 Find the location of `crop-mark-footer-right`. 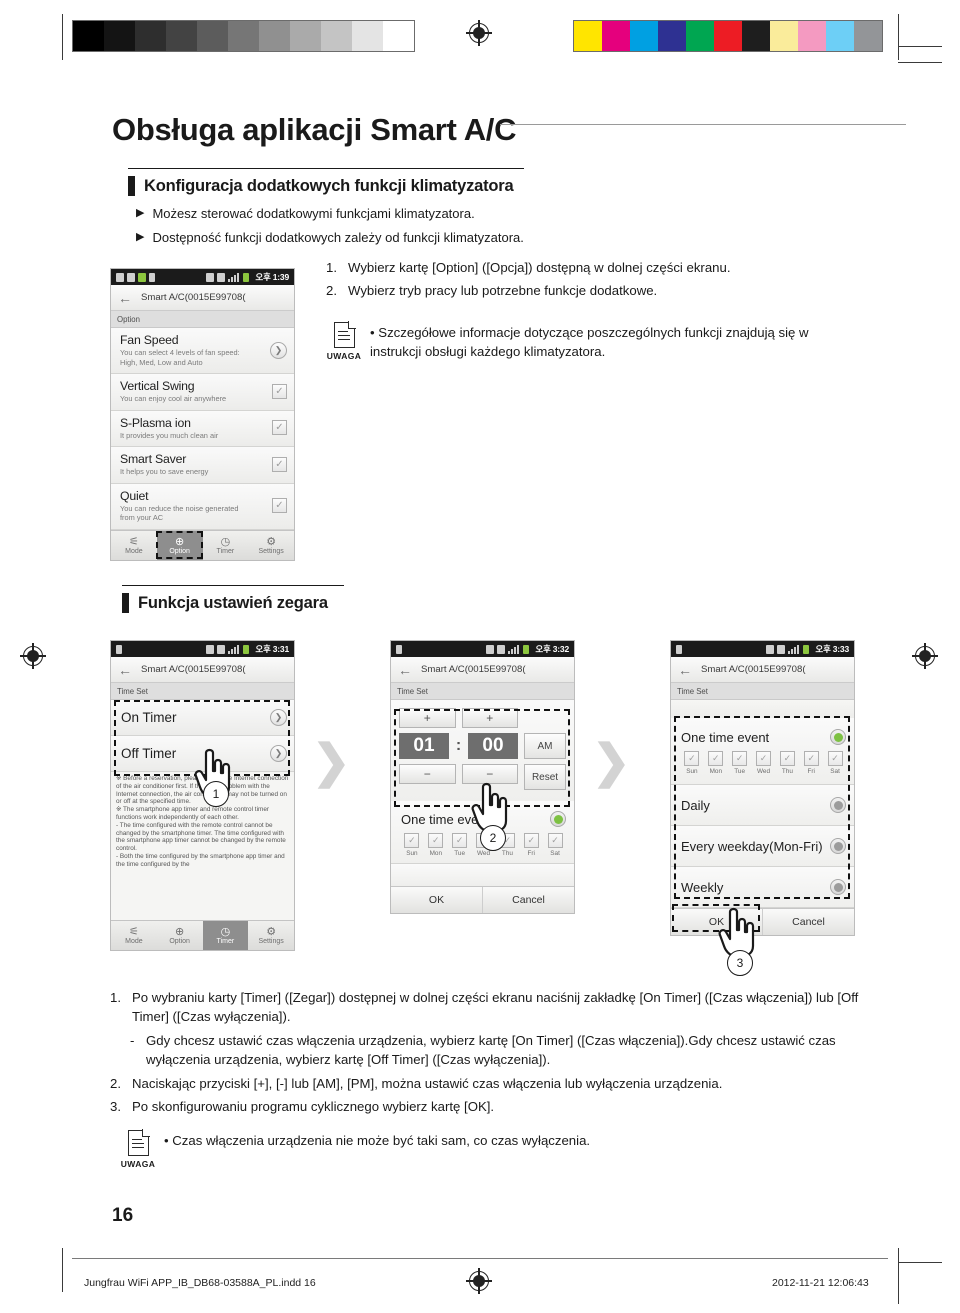

crop-mark-footer-right is located at coordinates (898, 1276).